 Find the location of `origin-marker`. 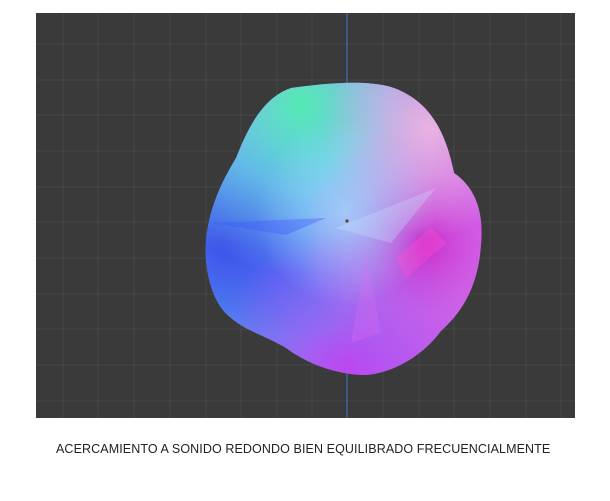

origin-marker is located at coordinates (347, 221).